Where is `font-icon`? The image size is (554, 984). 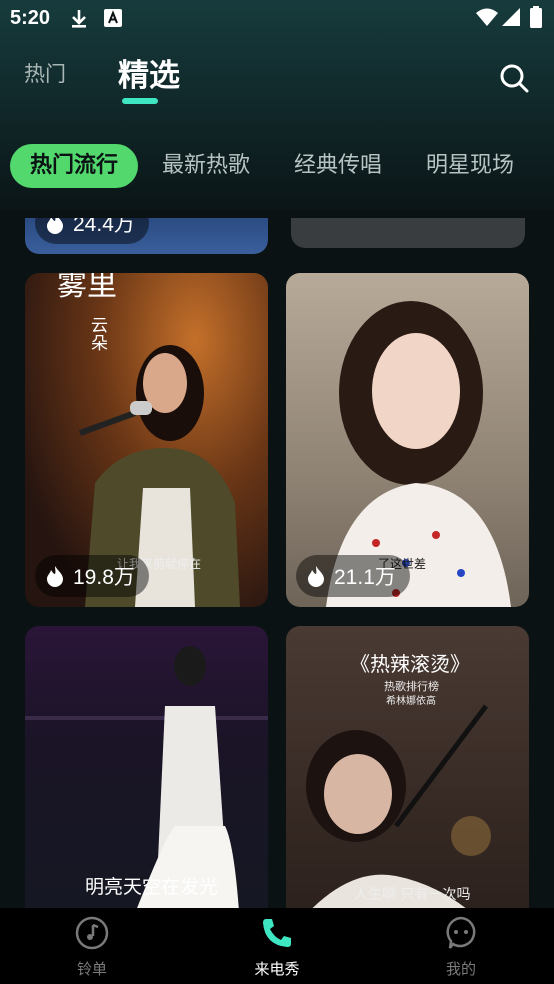 font-icon is located at coordinates (113, 18).